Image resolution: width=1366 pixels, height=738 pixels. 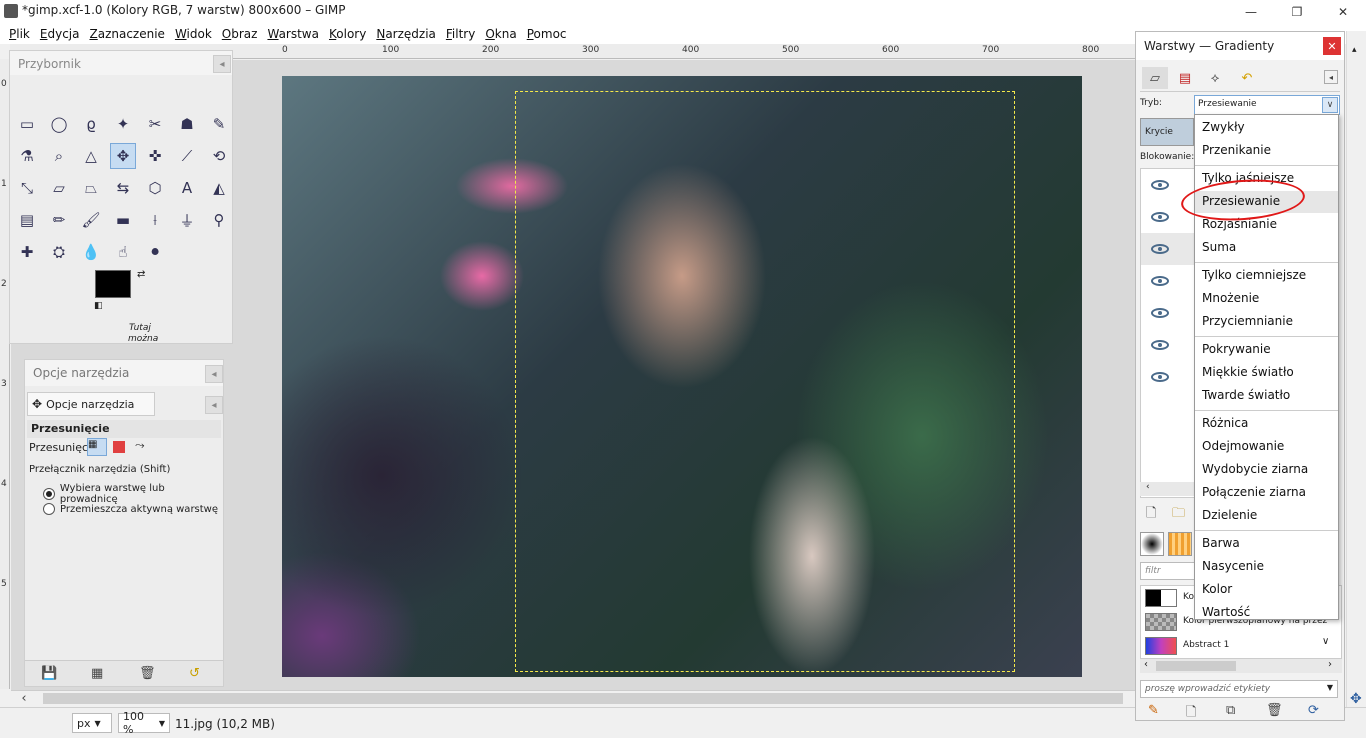 I want to click on unit-select: px ▼, so click(x=92, y=723).